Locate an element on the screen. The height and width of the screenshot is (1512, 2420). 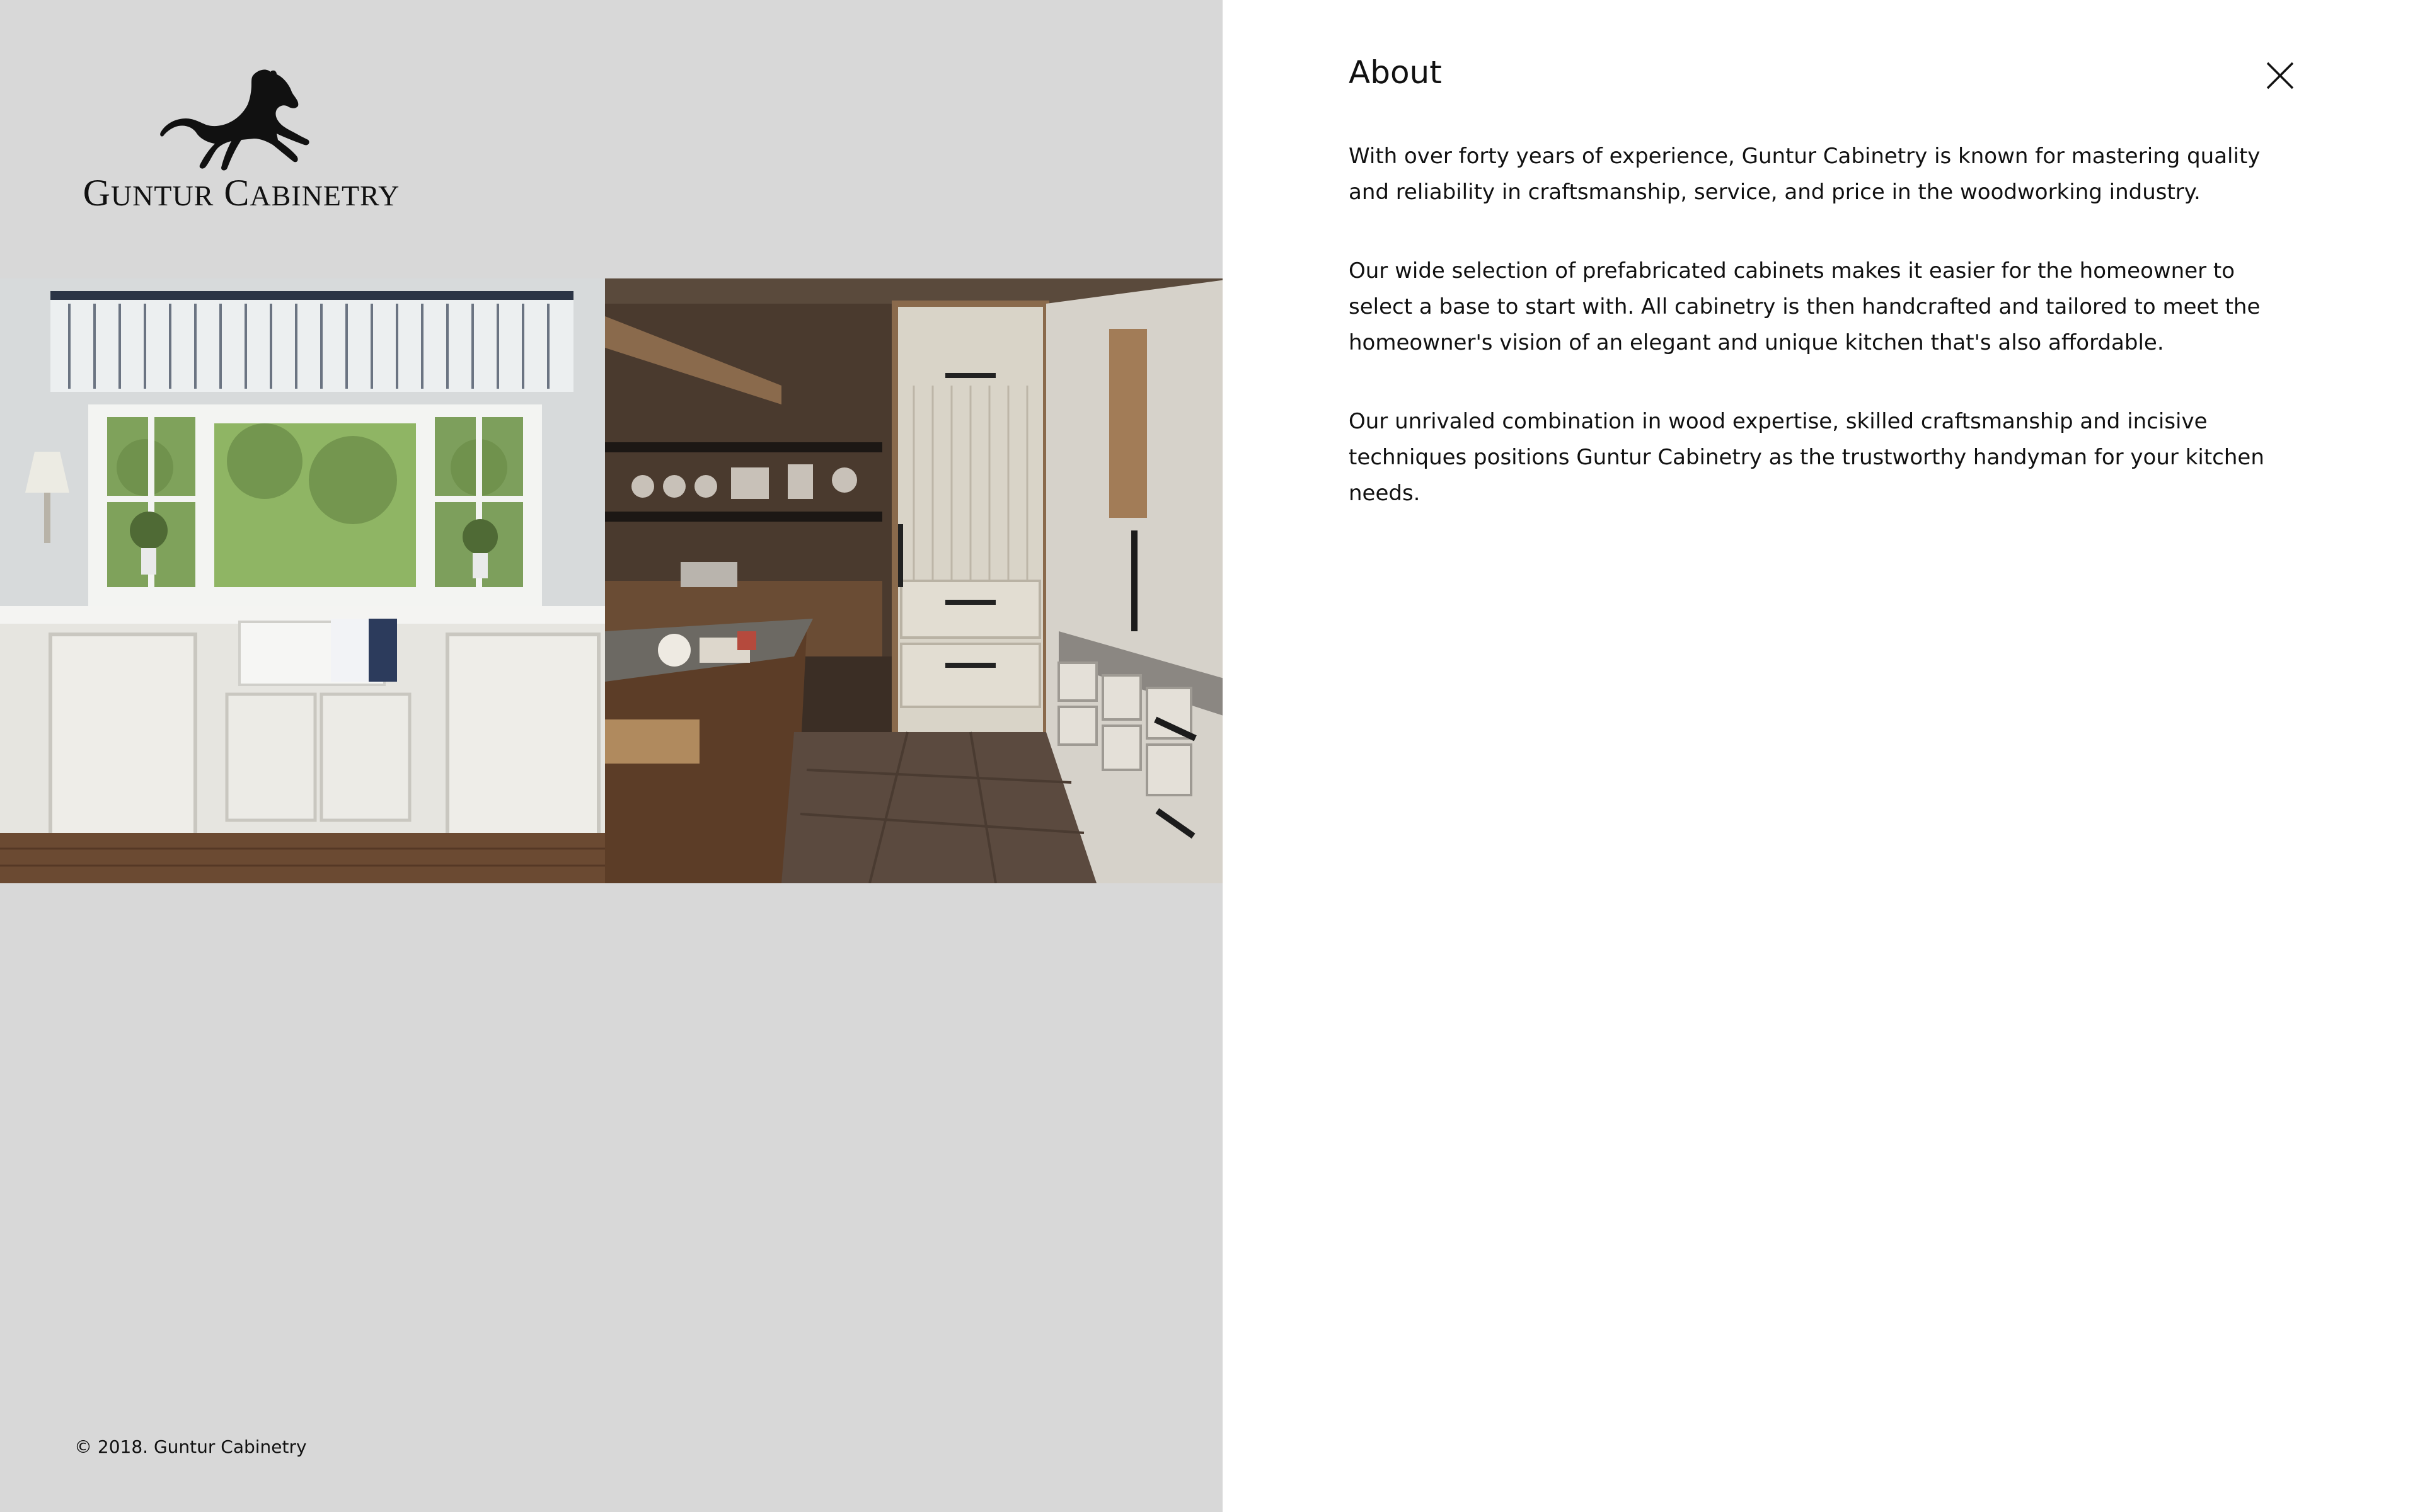
close-button is located at coordinates (2280, 75).